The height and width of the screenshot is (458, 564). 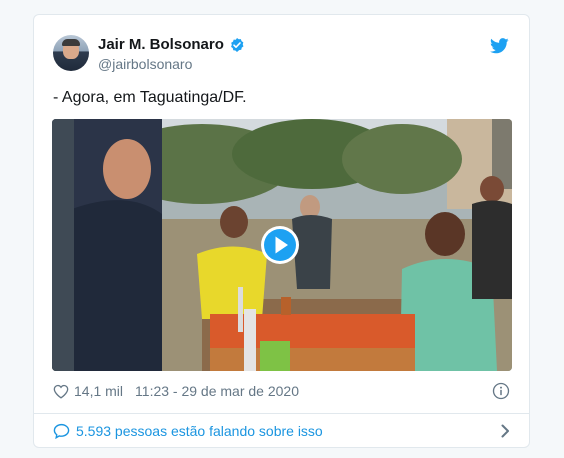 I want to click on heart-icon, so click(x=61, y=391).